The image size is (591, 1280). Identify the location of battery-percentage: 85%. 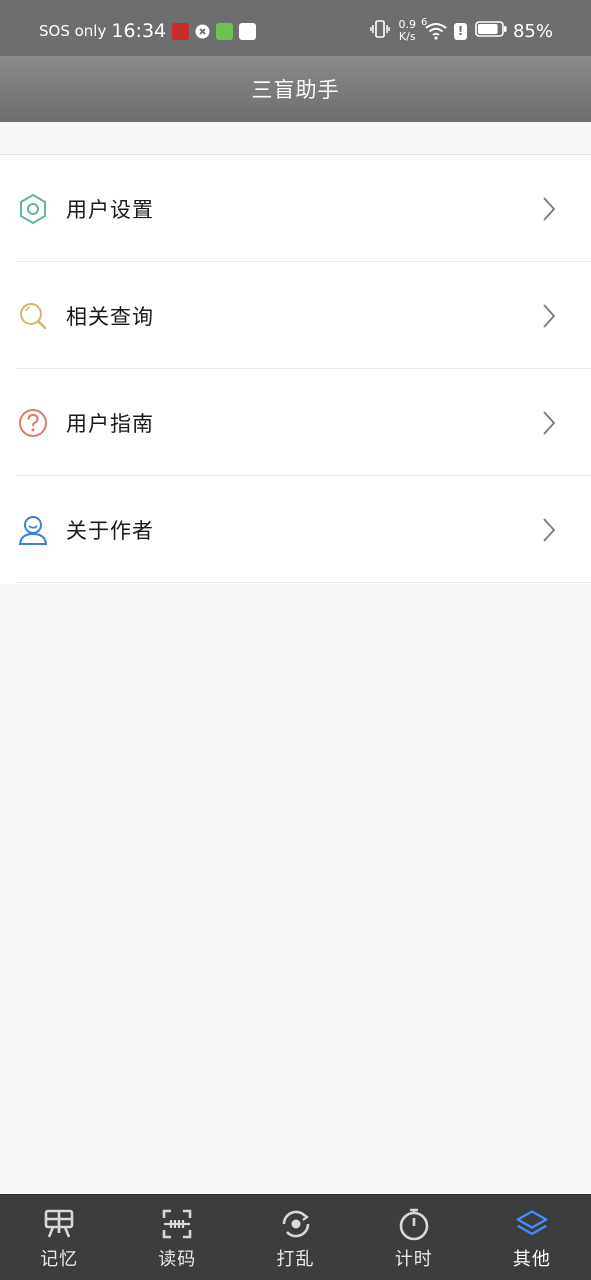
(532, 31).